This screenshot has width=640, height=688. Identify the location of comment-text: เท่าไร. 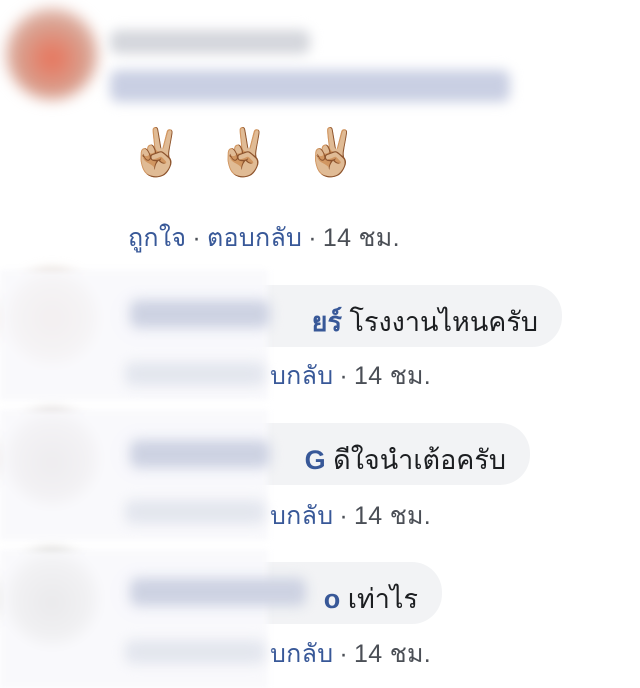
(382, 599).